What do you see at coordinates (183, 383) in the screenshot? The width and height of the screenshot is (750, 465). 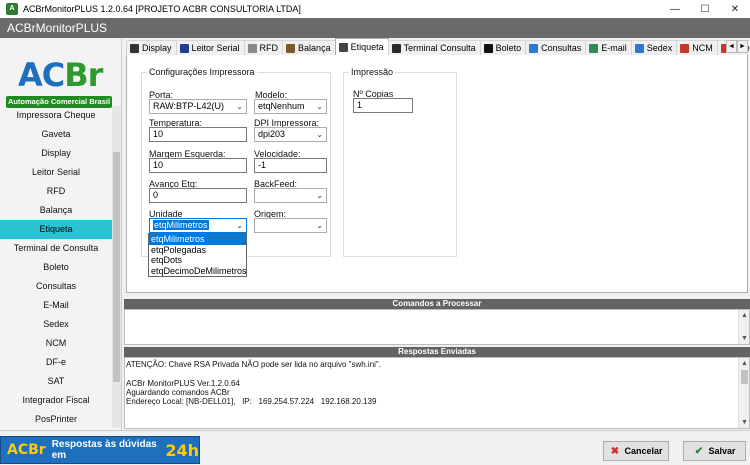 I see `log-line: ACBr MonitorPLUS Ver.1.2.0.64` at bounding box center [183, 383].